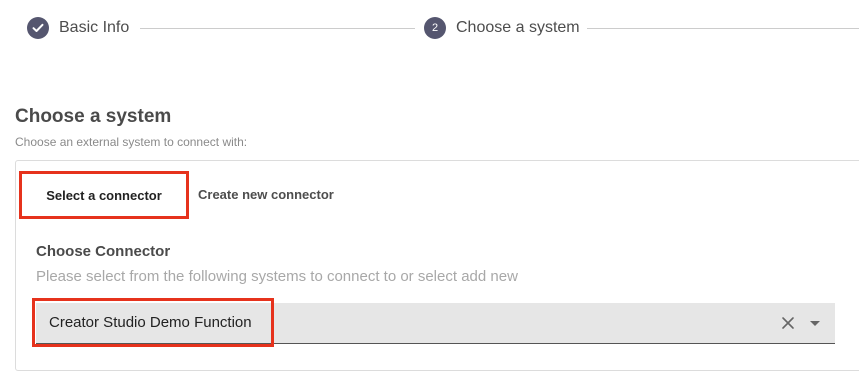 Image resolution: width=859 pixels, height=385 pixels. Describe the element at coordinates (94, 27) in the screenshot. I see `step-label-basic-info: Basic Info` at that location.